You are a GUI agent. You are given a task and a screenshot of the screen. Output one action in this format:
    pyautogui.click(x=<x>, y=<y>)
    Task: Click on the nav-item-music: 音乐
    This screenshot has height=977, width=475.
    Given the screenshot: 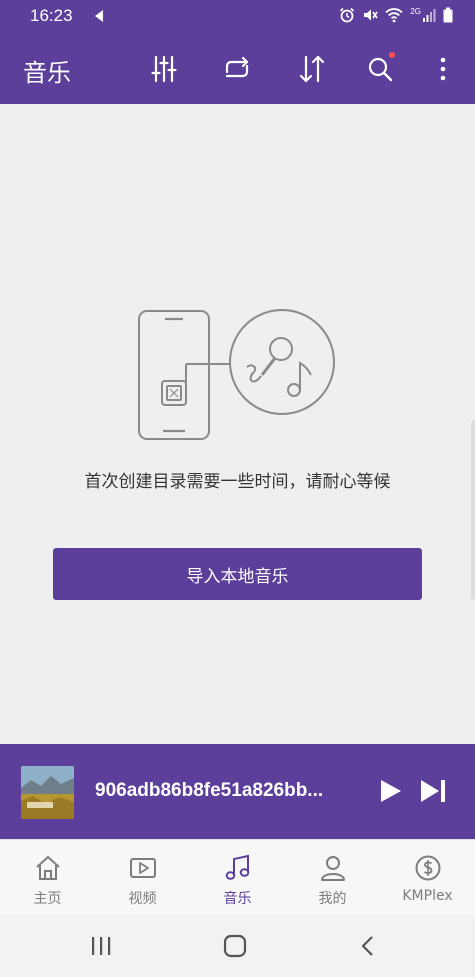 What is the action you would take?
    pyautogui.click(x=237, y=877)
    